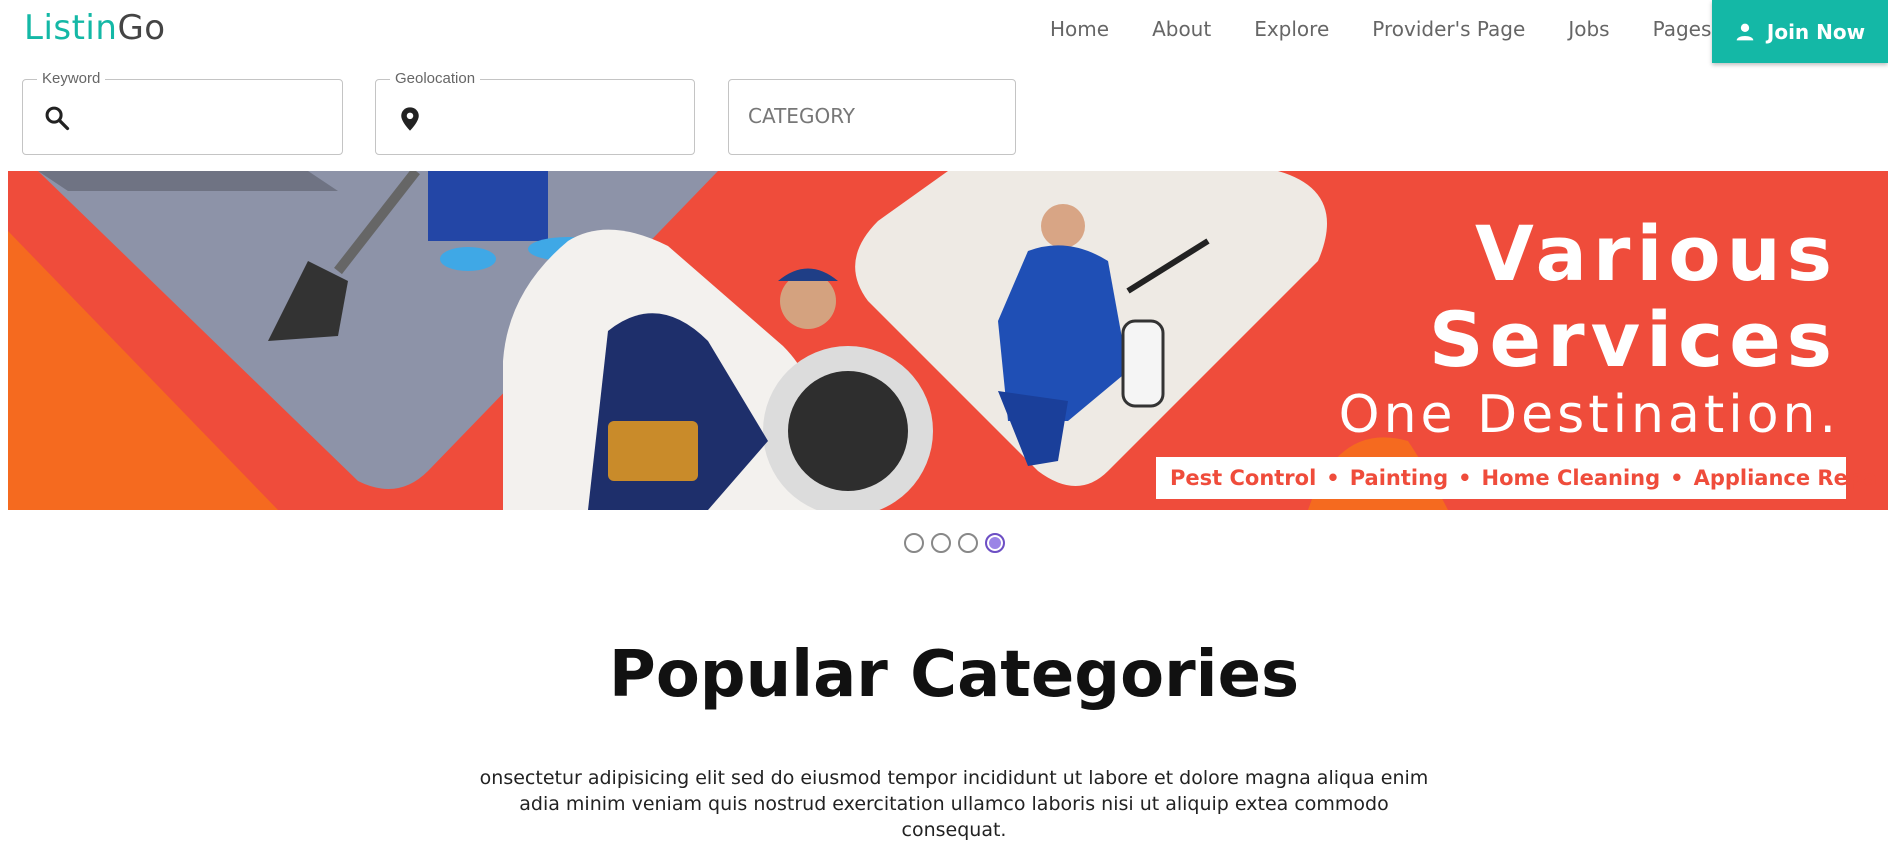 This screenshot has width=1888, height=865. What do you see at coordinates (872, 117) in the screenshot?
I see `category-select: CATEGORY` at bounding box center [872, 117].